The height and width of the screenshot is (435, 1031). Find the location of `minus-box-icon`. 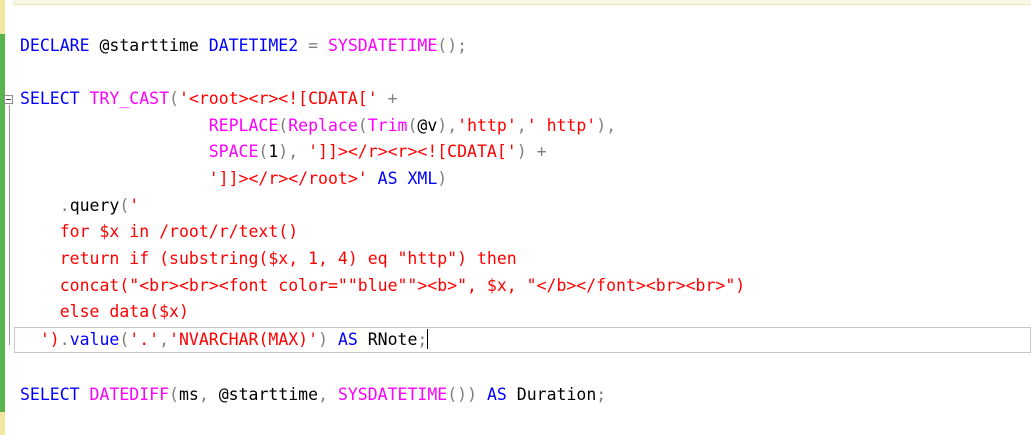

minus-box-icon is located at coordinates (8, 99).